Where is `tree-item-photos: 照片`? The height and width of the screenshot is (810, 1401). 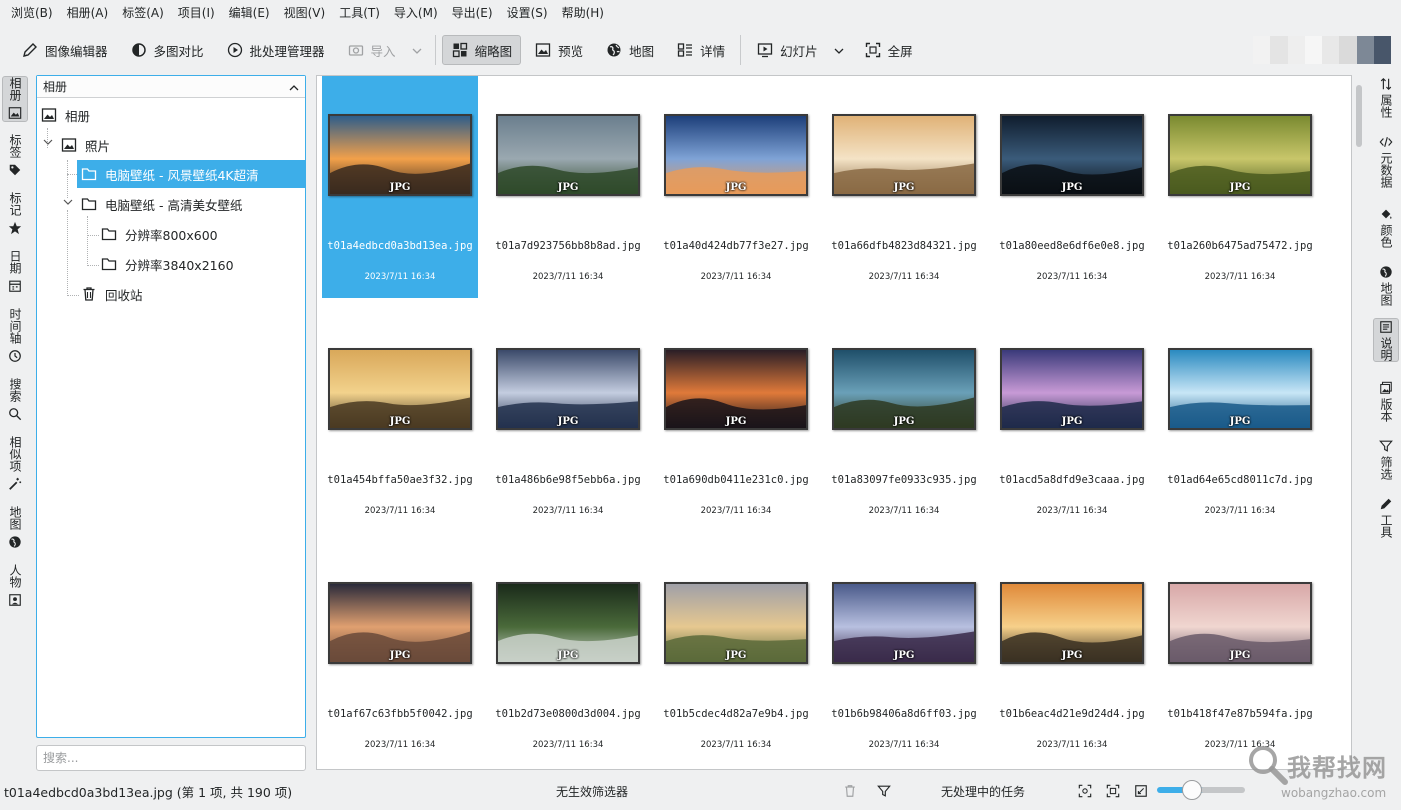
tree-item-photos: 照片 is located at coordinates (183, 145).